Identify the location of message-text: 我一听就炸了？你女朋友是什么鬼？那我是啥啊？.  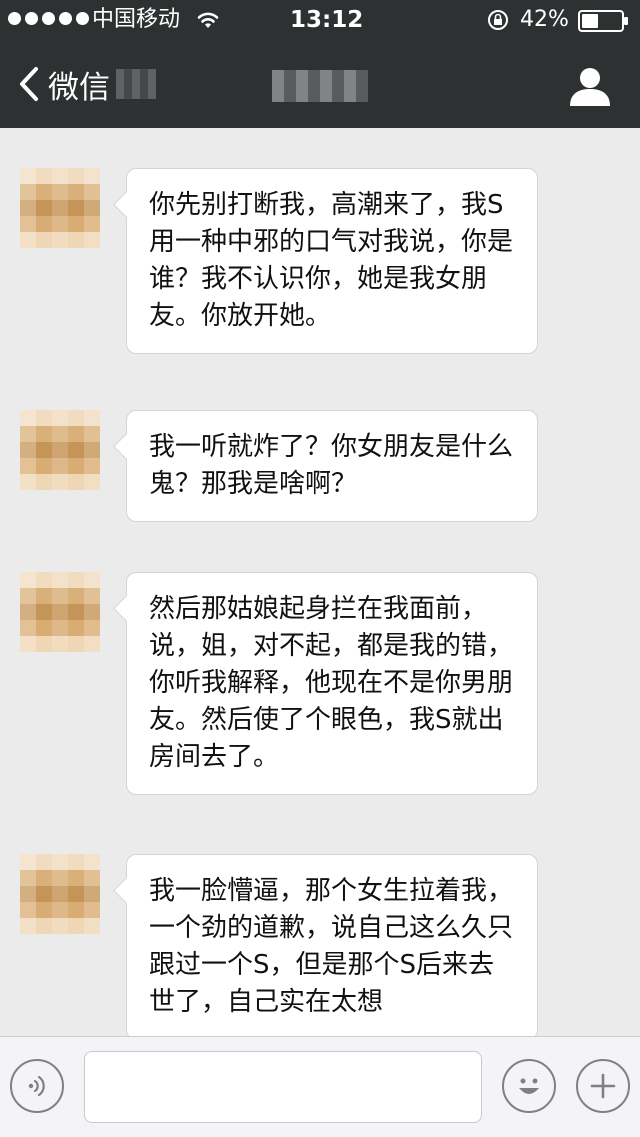
(331, 465).